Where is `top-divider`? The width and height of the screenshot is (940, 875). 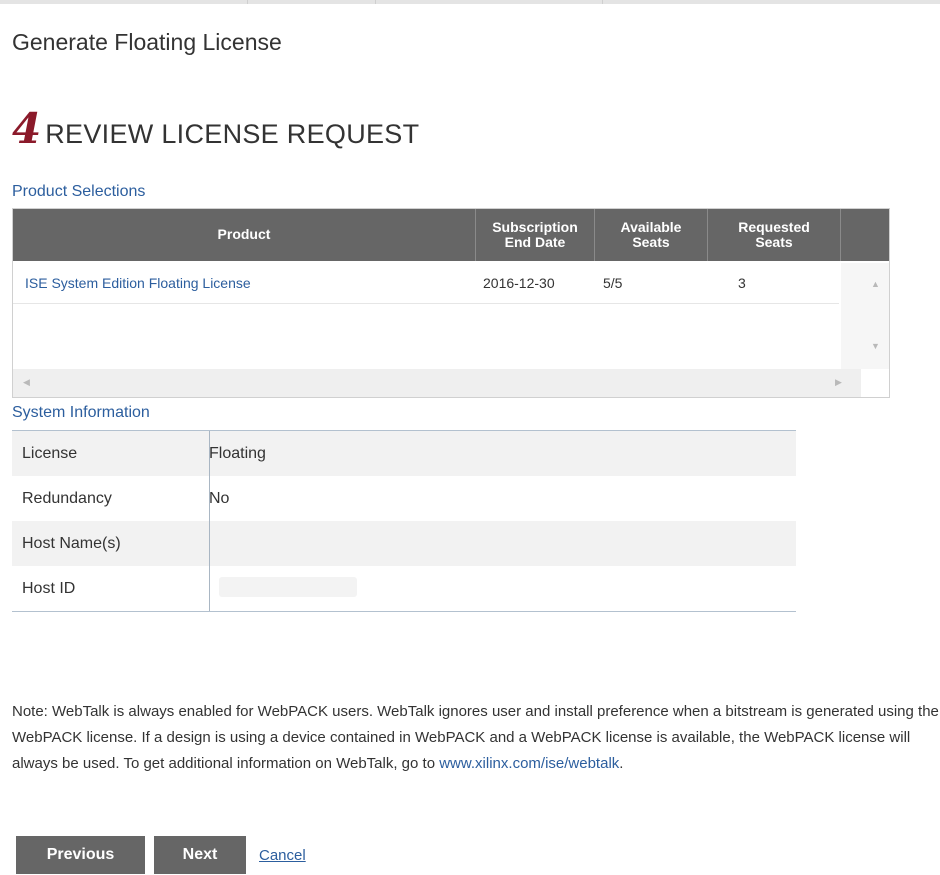 top-divider is located at coordinates (470, 2).